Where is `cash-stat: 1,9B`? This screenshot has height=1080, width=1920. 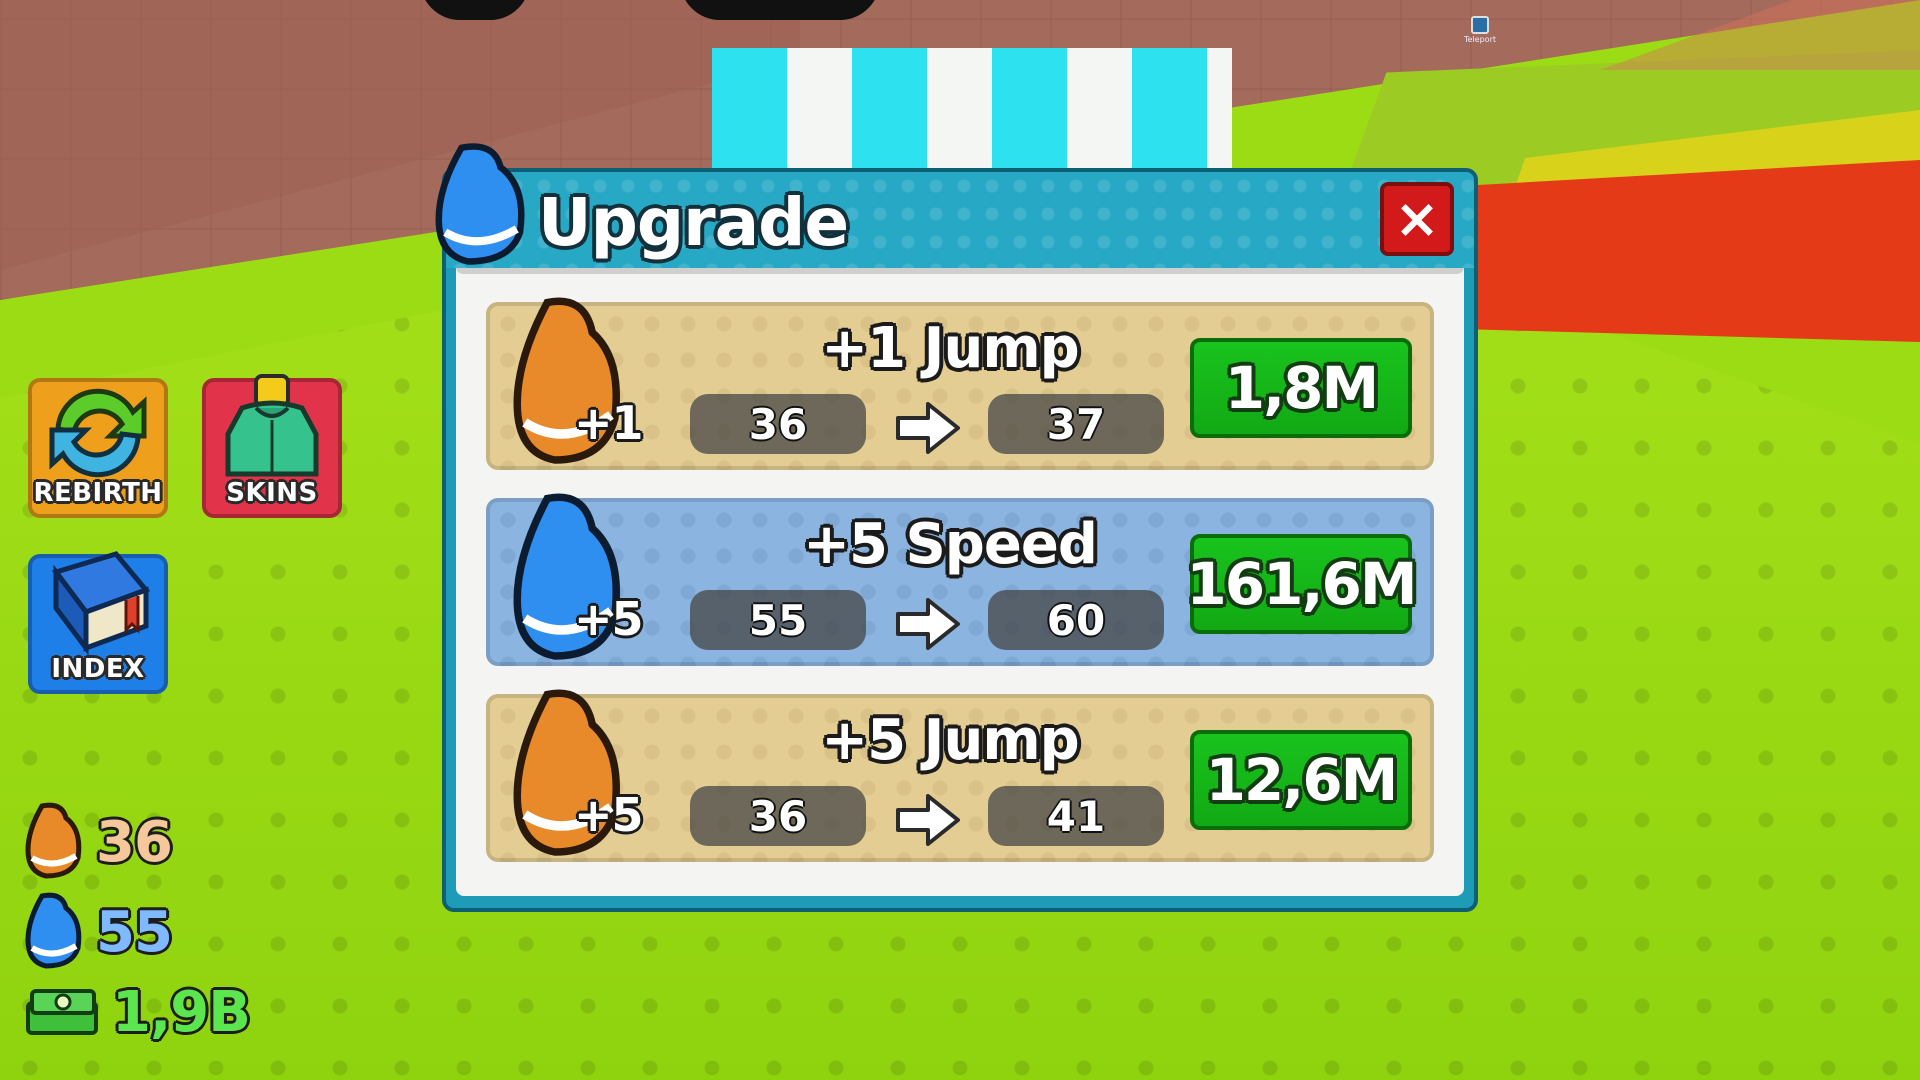 cash-stat: 1,9B is located at coordinates (136, 1012).